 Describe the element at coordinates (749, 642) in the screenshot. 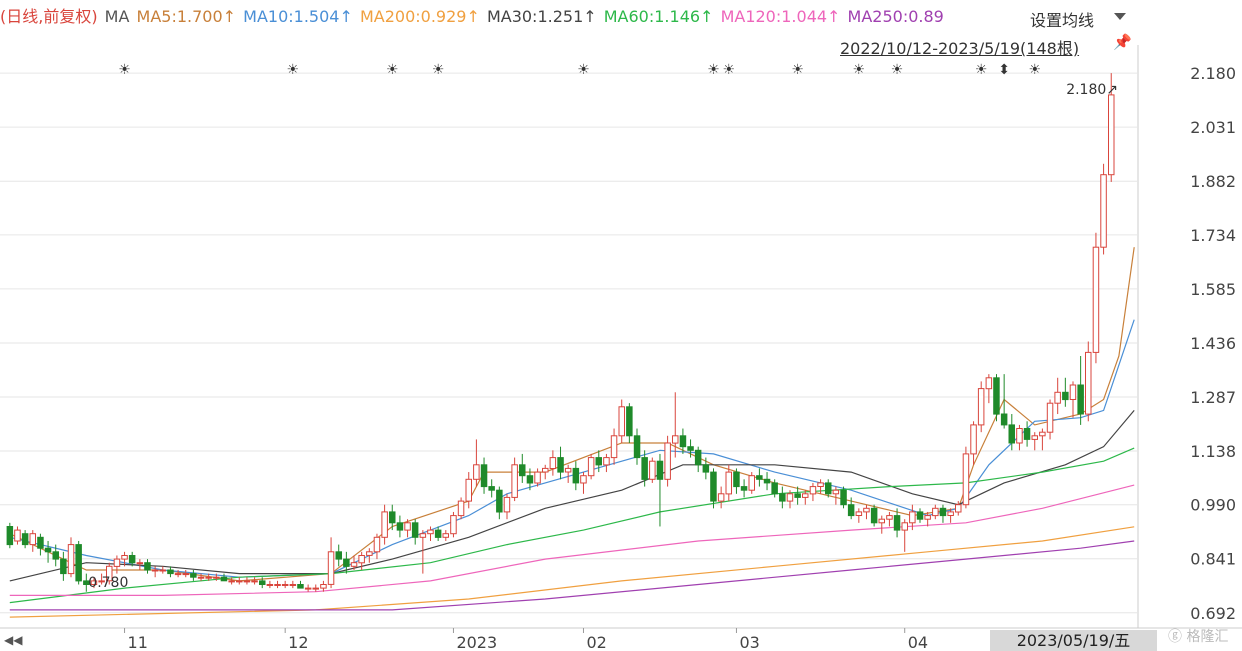

I see `x-tick-label: 03` at that location.